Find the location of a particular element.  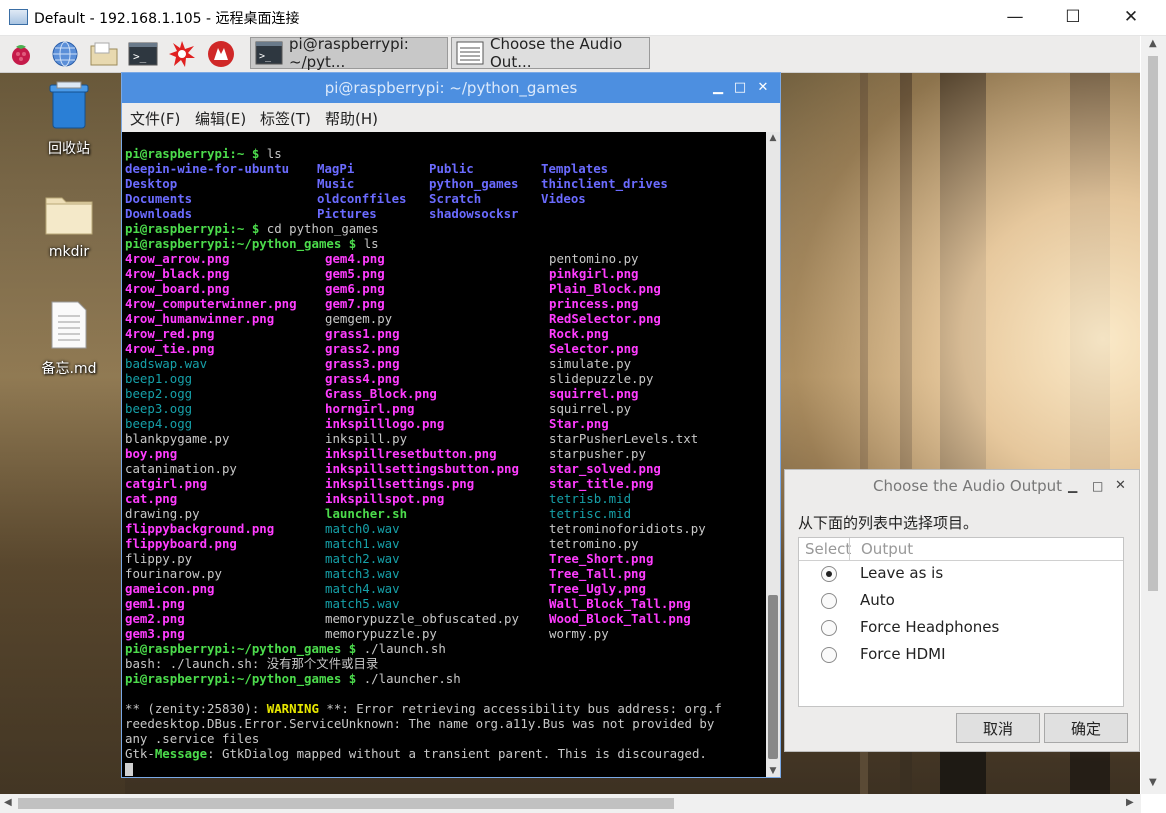

listing-entry: 4row_board.png is located at coordinates (177, 288).